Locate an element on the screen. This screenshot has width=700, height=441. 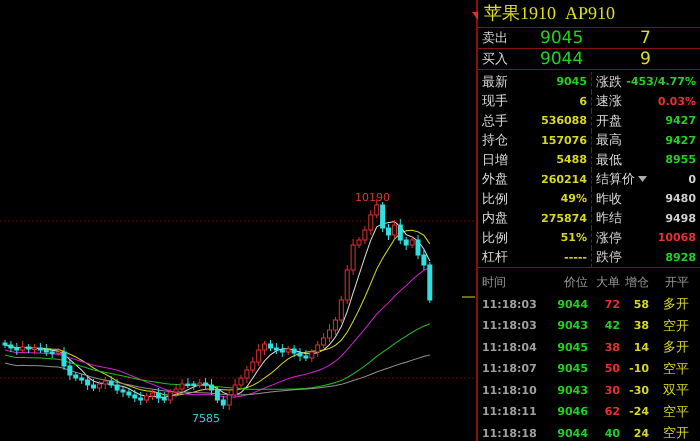
trade-volume: 38 is located at coordinates (612, 347).